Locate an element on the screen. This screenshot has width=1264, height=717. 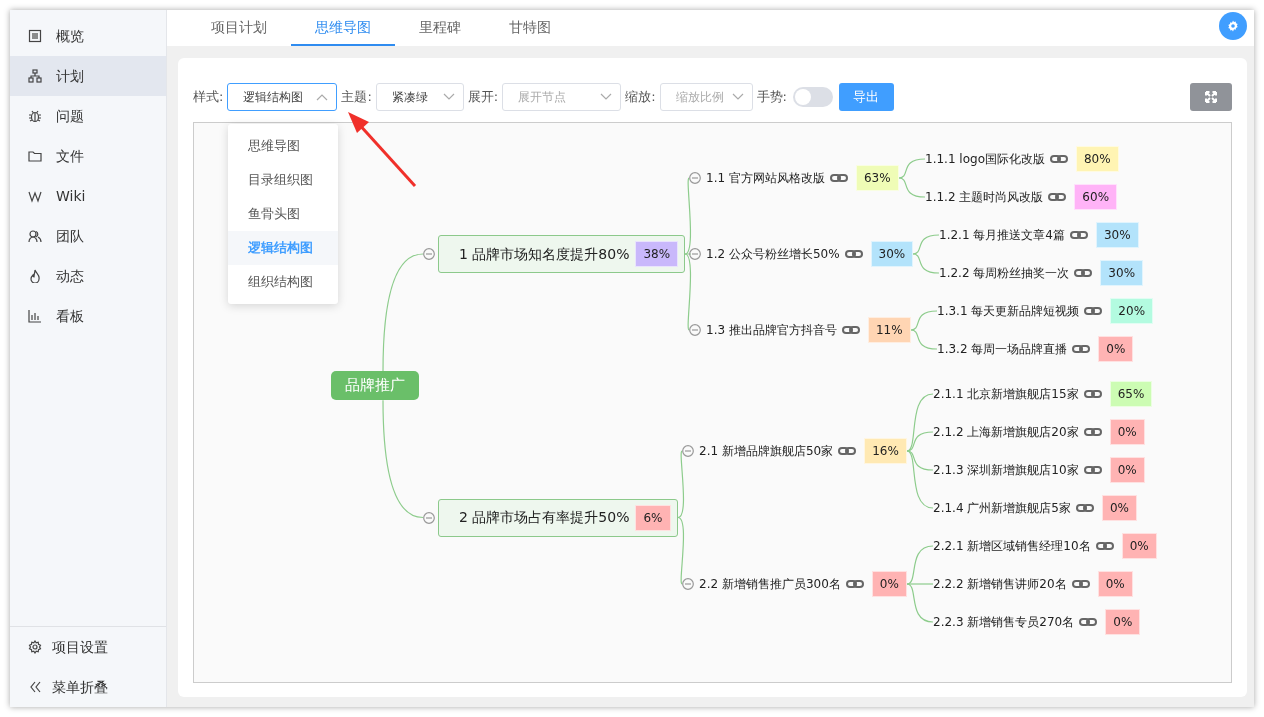
sidebar-item: 菜单折叠 is located at coordinates (88, 687).